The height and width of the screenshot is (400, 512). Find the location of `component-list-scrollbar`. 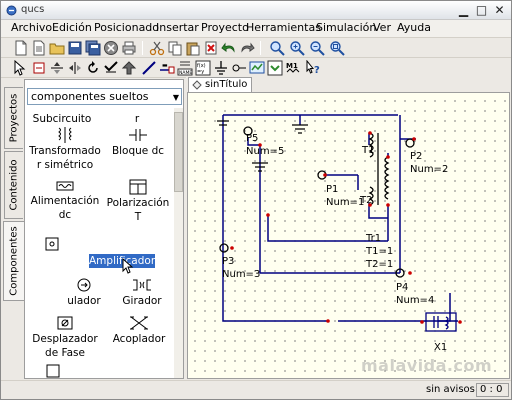

component-list-scrollbar is located at coordinates (178, 243).